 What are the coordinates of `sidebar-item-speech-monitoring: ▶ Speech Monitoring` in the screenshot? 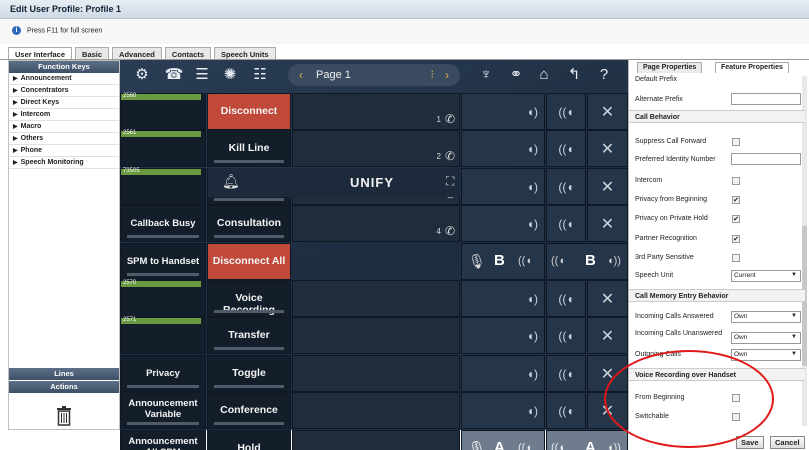 It's located at (64, 163).